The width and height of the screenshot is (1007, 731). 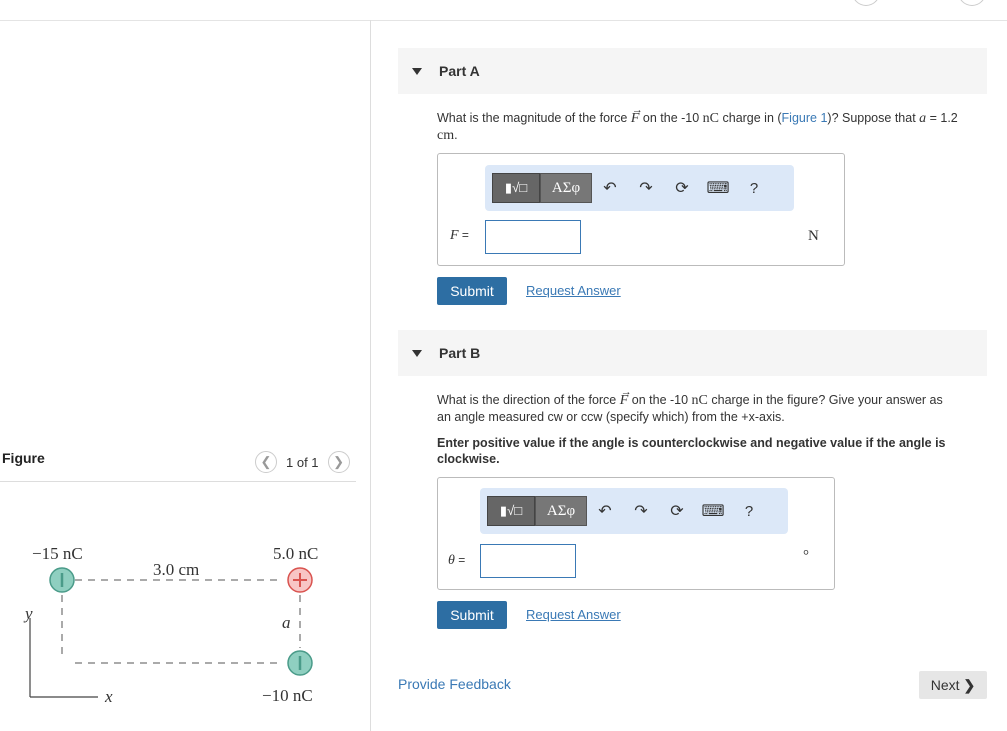 What do you see at coordinates (108, 696) in the screenshot?
I see `label-x-axis: x` at bounding box center [108, 696].